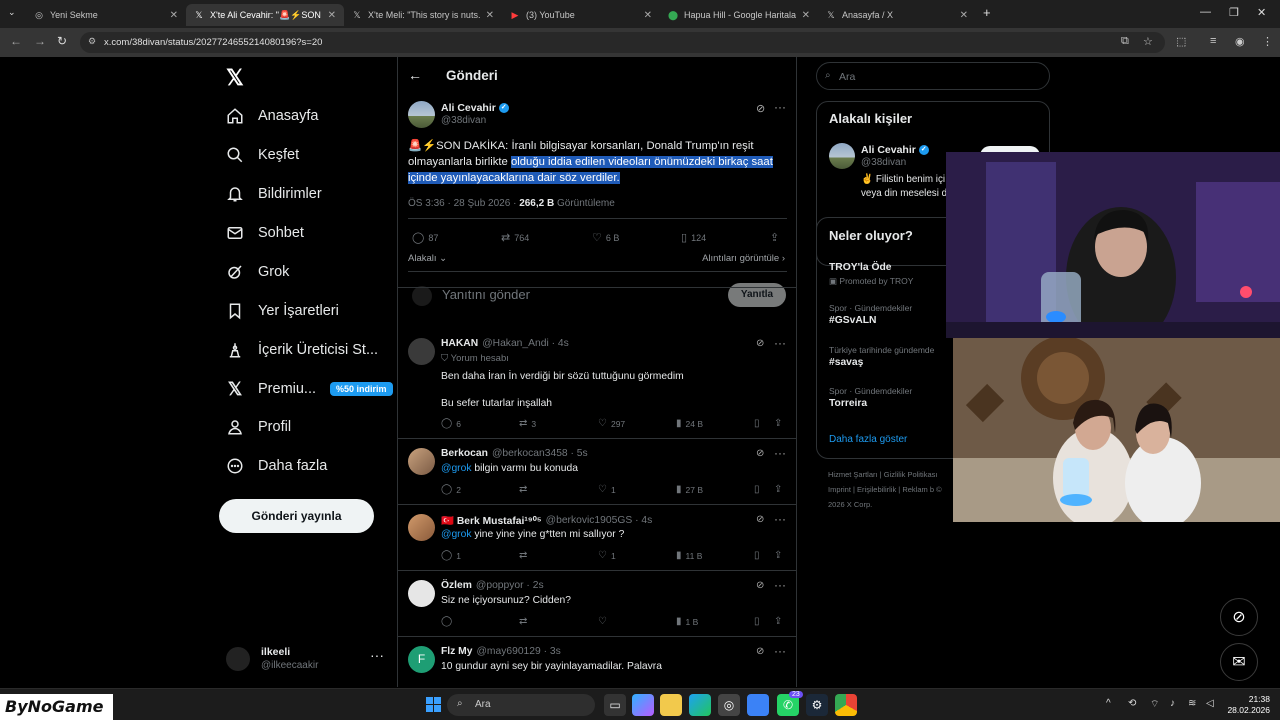  What do you see at coordinates (40, 41) in the screenshot?
I see `forward-button: →` at bounding box center [40, 41].